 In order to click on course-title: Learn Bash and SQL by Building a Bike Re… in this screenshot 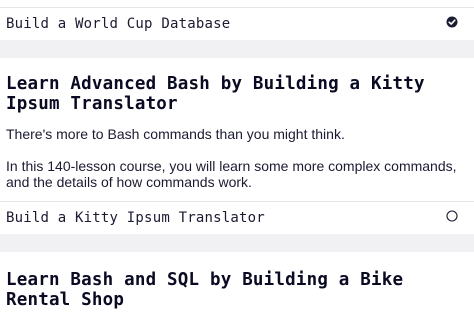, I will do `click(205, 290)`.